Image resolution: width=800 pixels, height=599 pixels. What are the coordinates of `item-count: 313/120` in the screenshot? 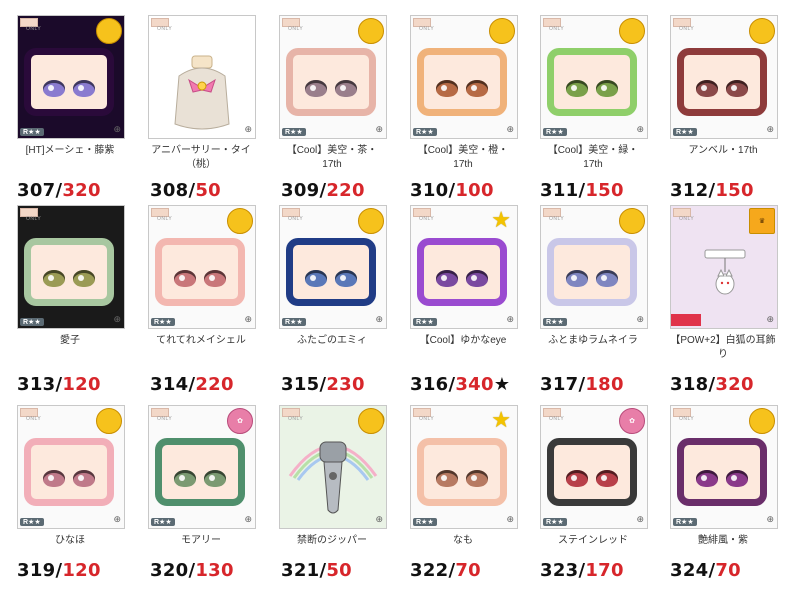 It's located at (59, 384).